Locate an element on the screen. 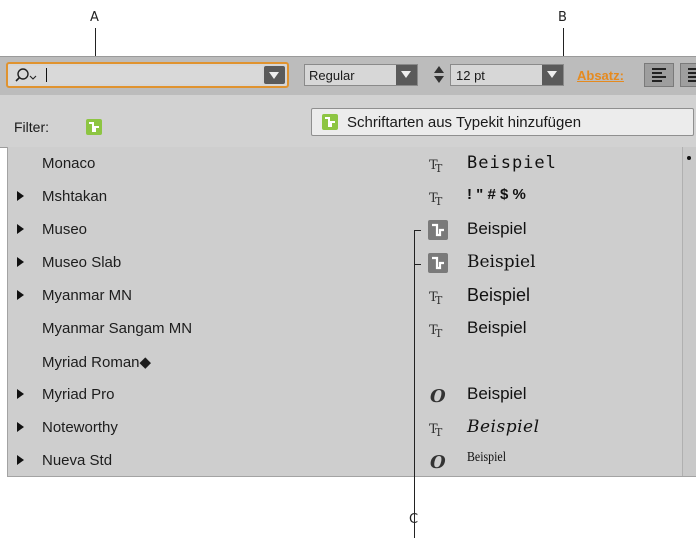  font-list-item: Monaco TT Beispiel is located at coordinates (343, 163).